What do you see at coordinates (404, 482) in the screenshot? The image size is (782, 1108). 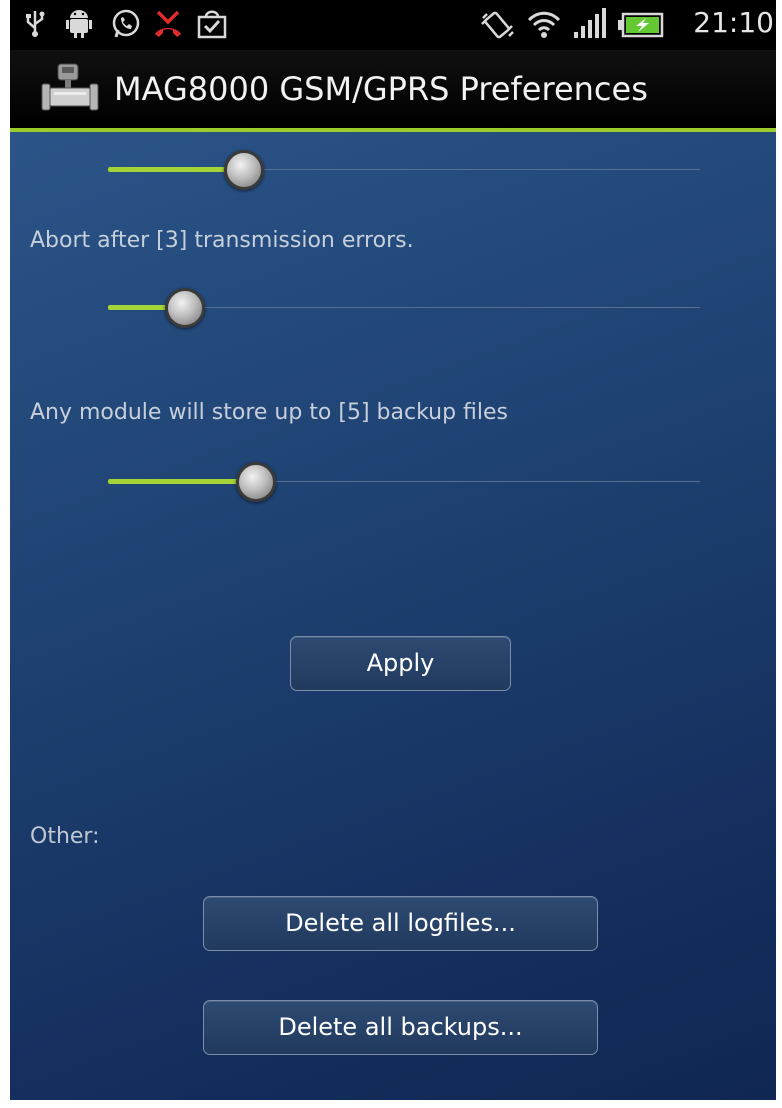 I see `slider-backup-files` at bounding box center [404, 482].